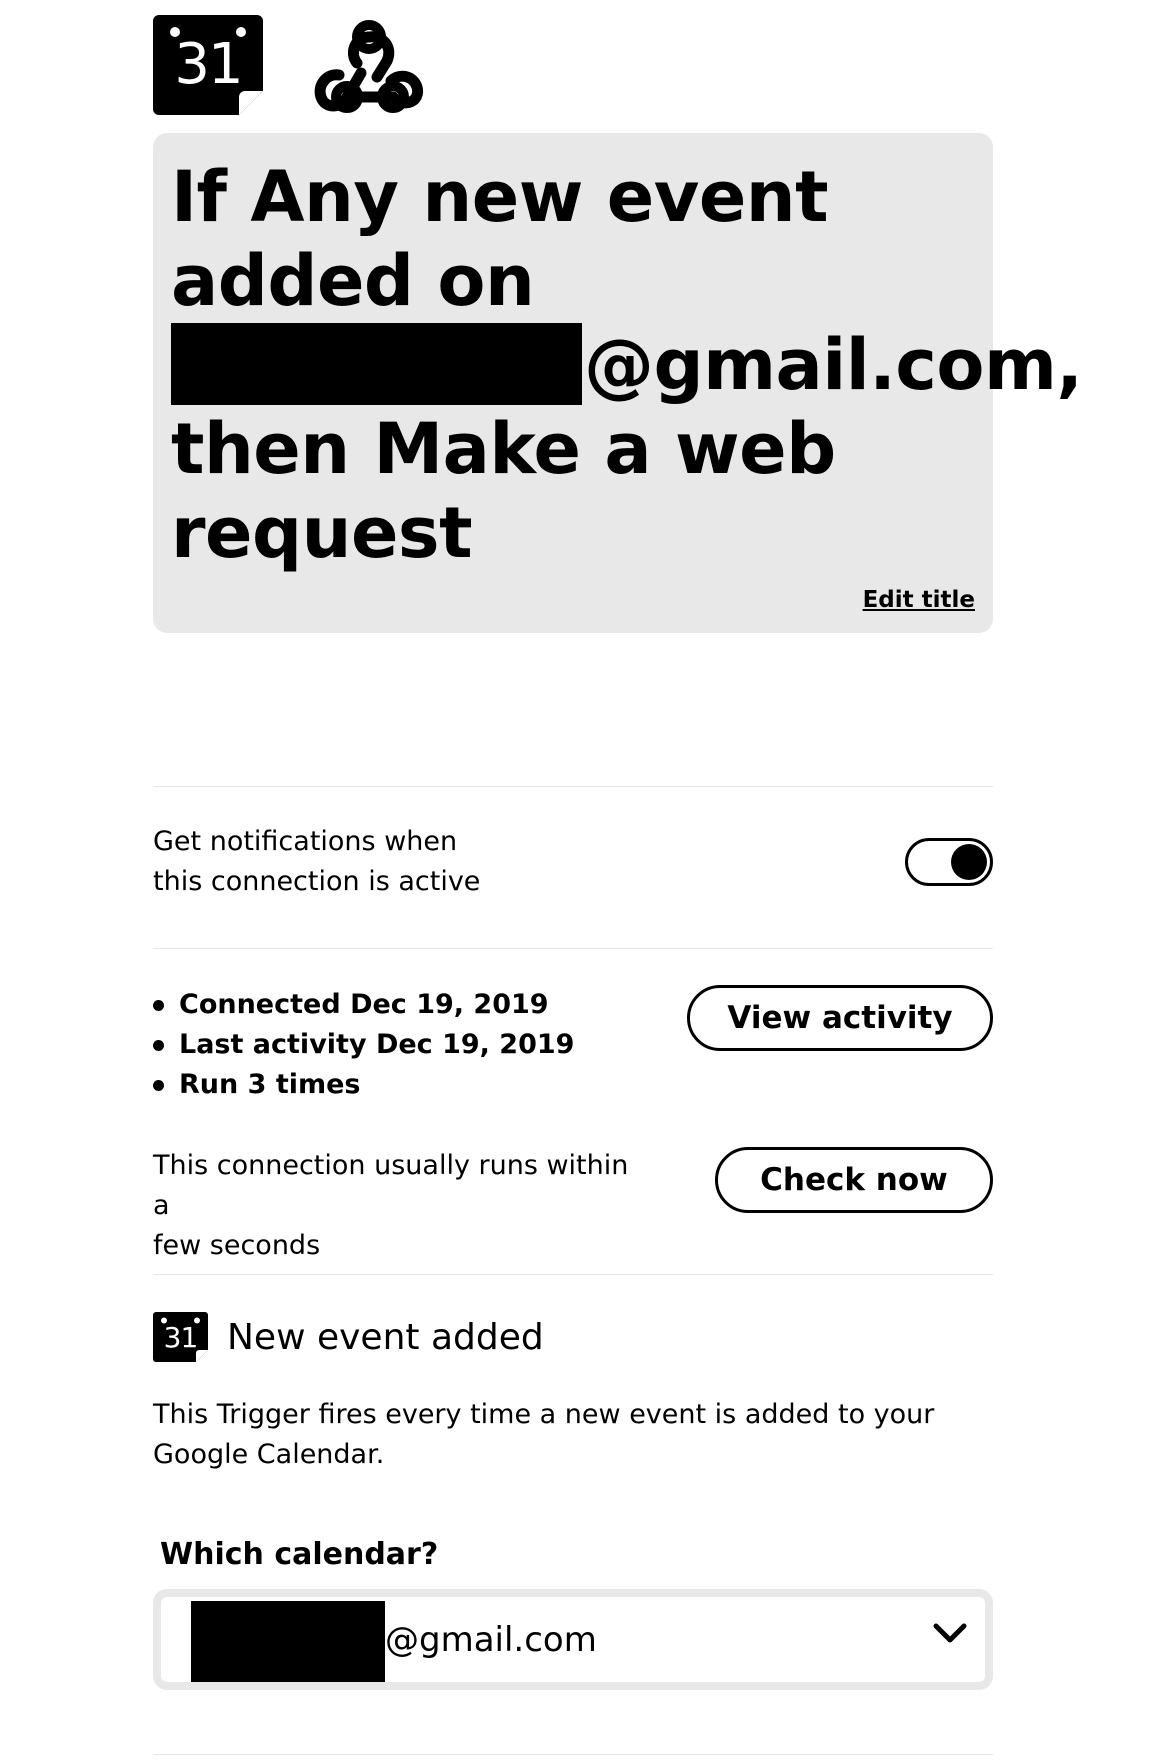 This screenshot has height=1760, width=1156. I want to click on edit-title-link: Edit title, so click(919, 600).